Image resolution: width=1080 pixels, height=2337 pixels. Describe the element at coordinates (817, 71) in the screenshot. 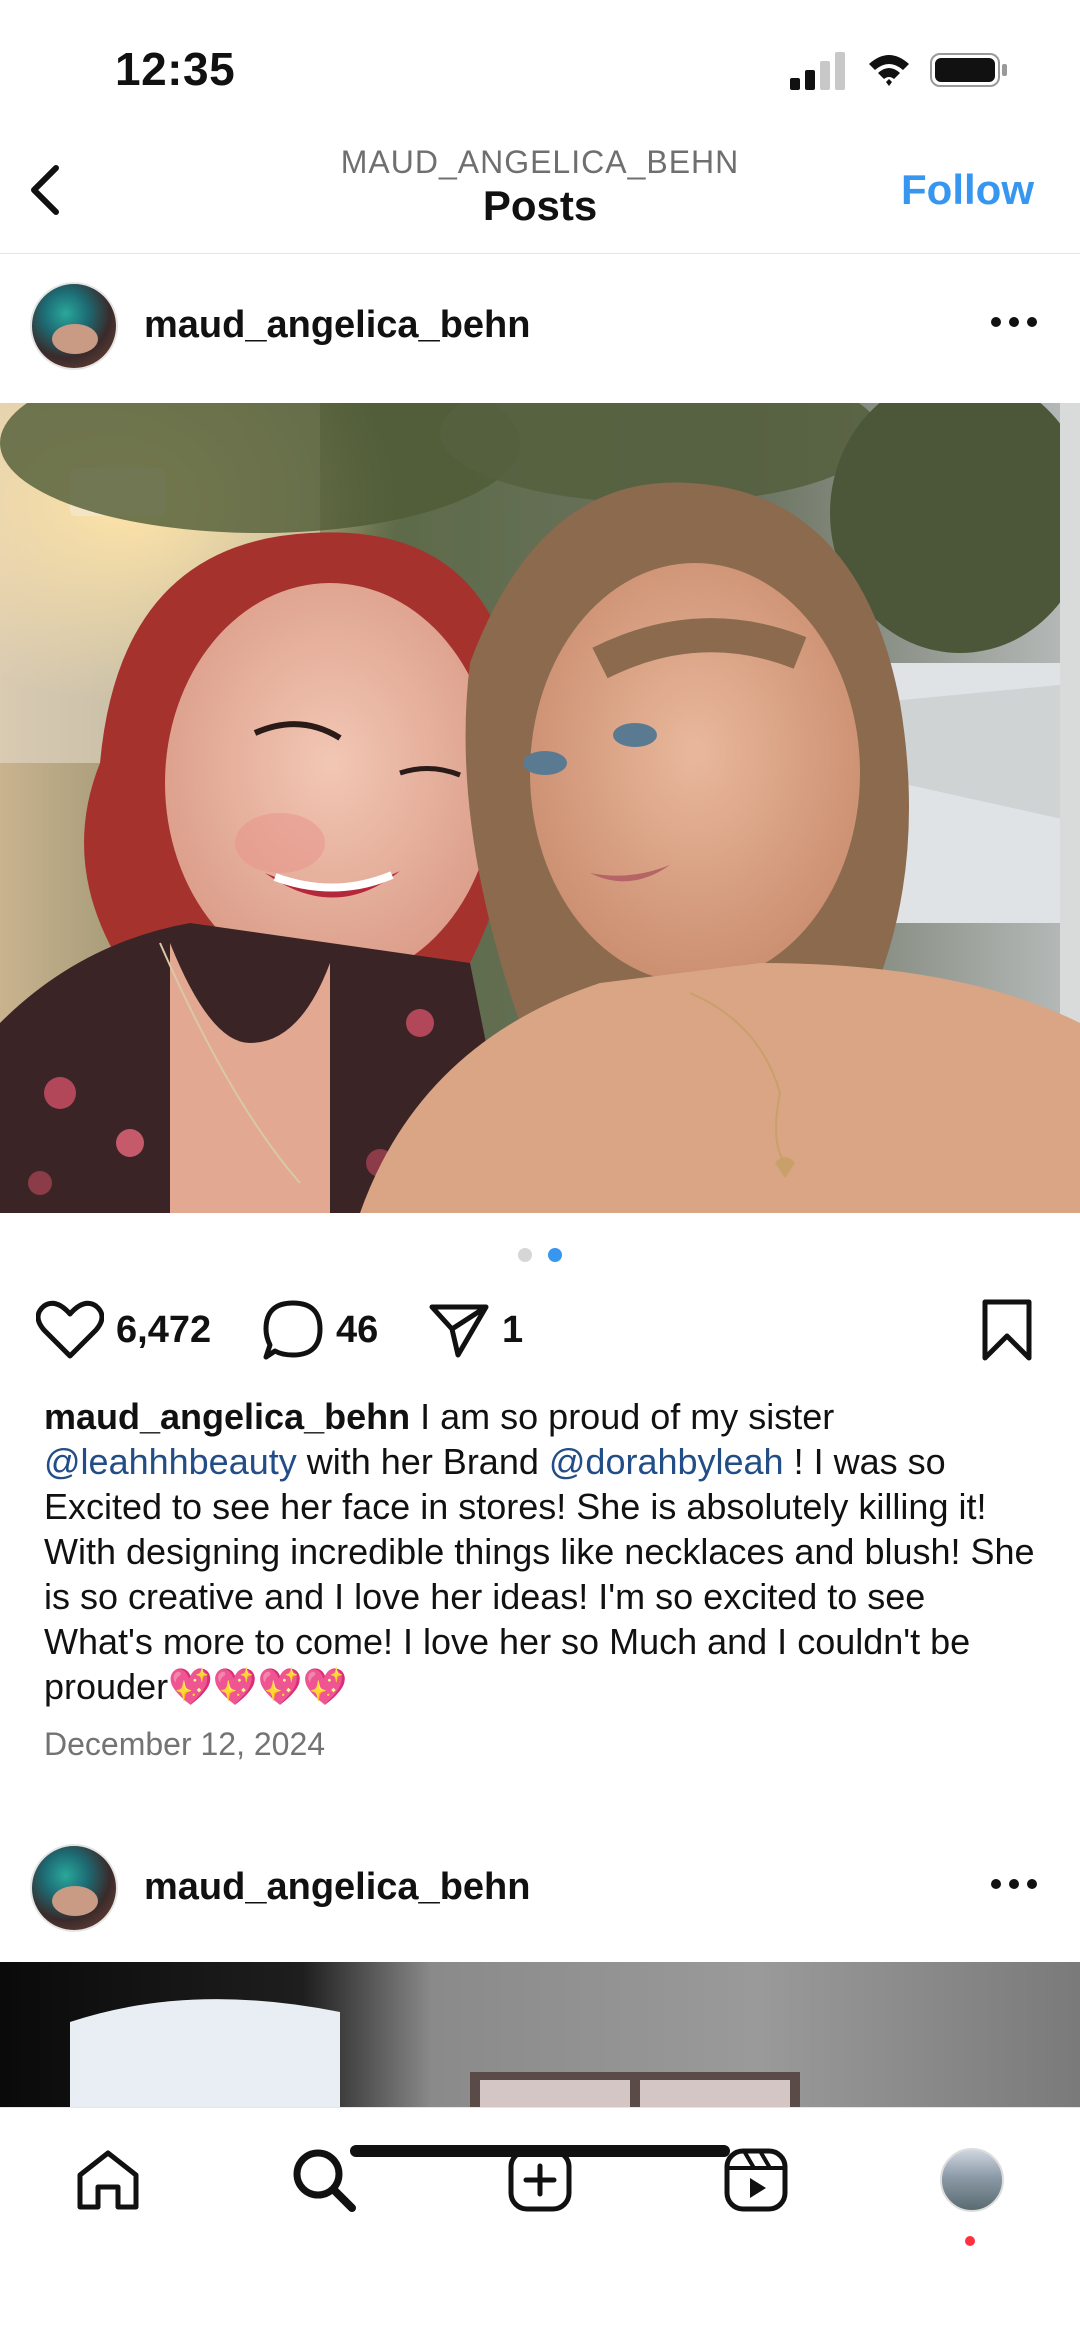

I see `cellular-signal-icon` at that location.